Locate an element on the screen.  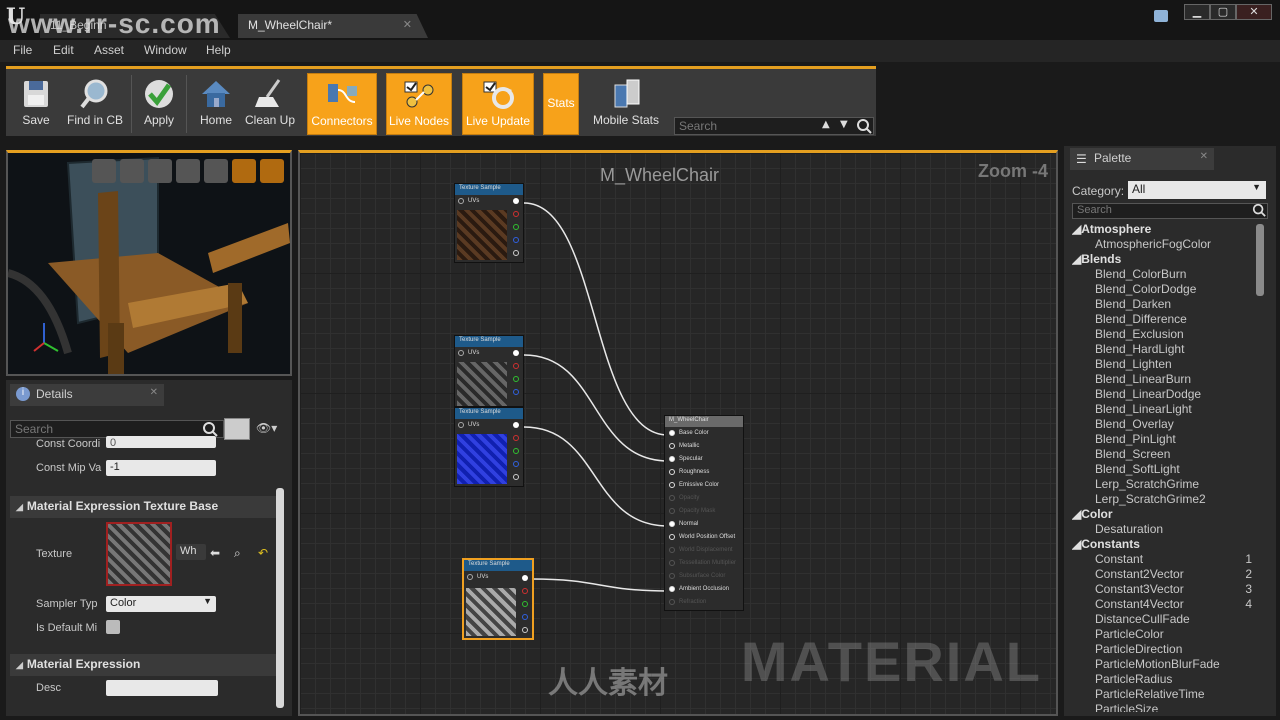
menu-edit: Edit is located at coordinates (63, 50).